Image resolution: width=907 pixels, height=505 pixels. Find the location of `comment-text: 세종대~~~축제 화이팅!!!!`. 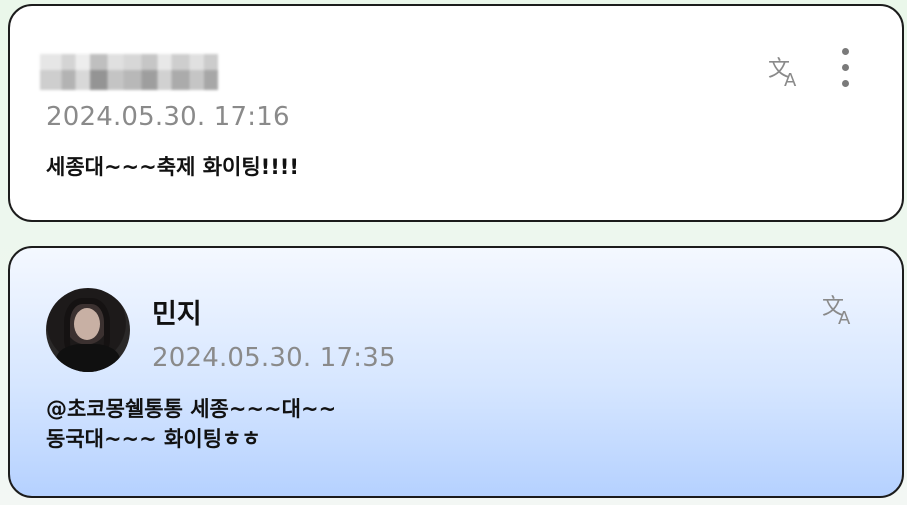

comment-text: 세종대~~~축제 화이팅!!!! is located at coordinates (172, 167).